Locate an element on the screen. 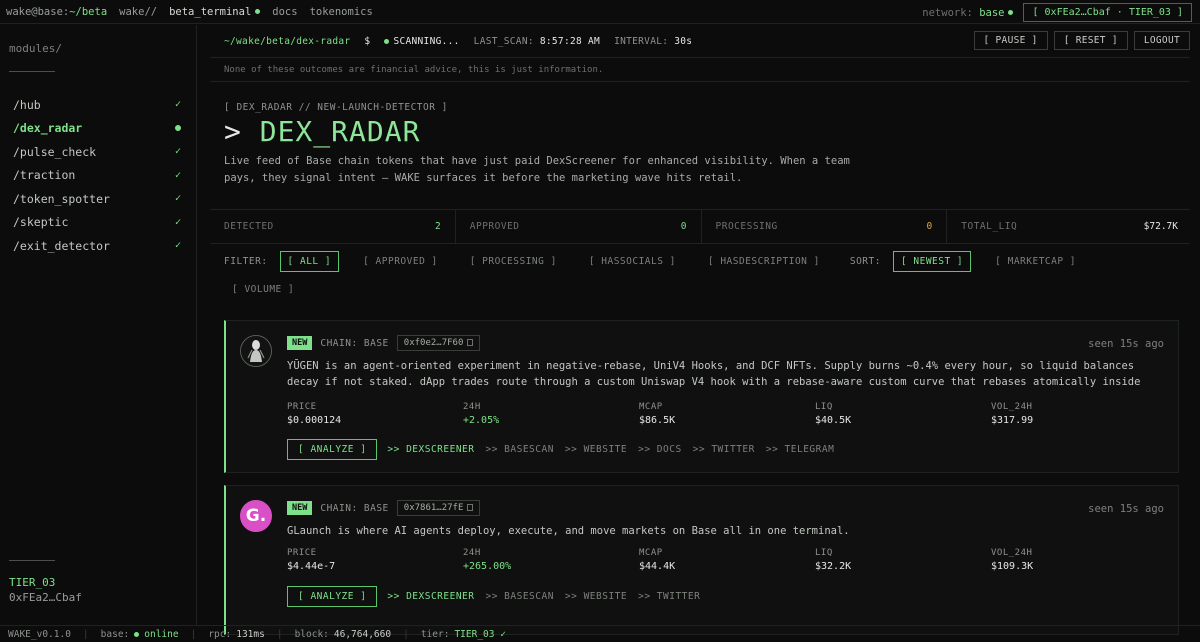 Image resolution: width=1200 pixels, height=642 pixels. stat-detected: DETECTED 2 is located at coordinates (333, 226).